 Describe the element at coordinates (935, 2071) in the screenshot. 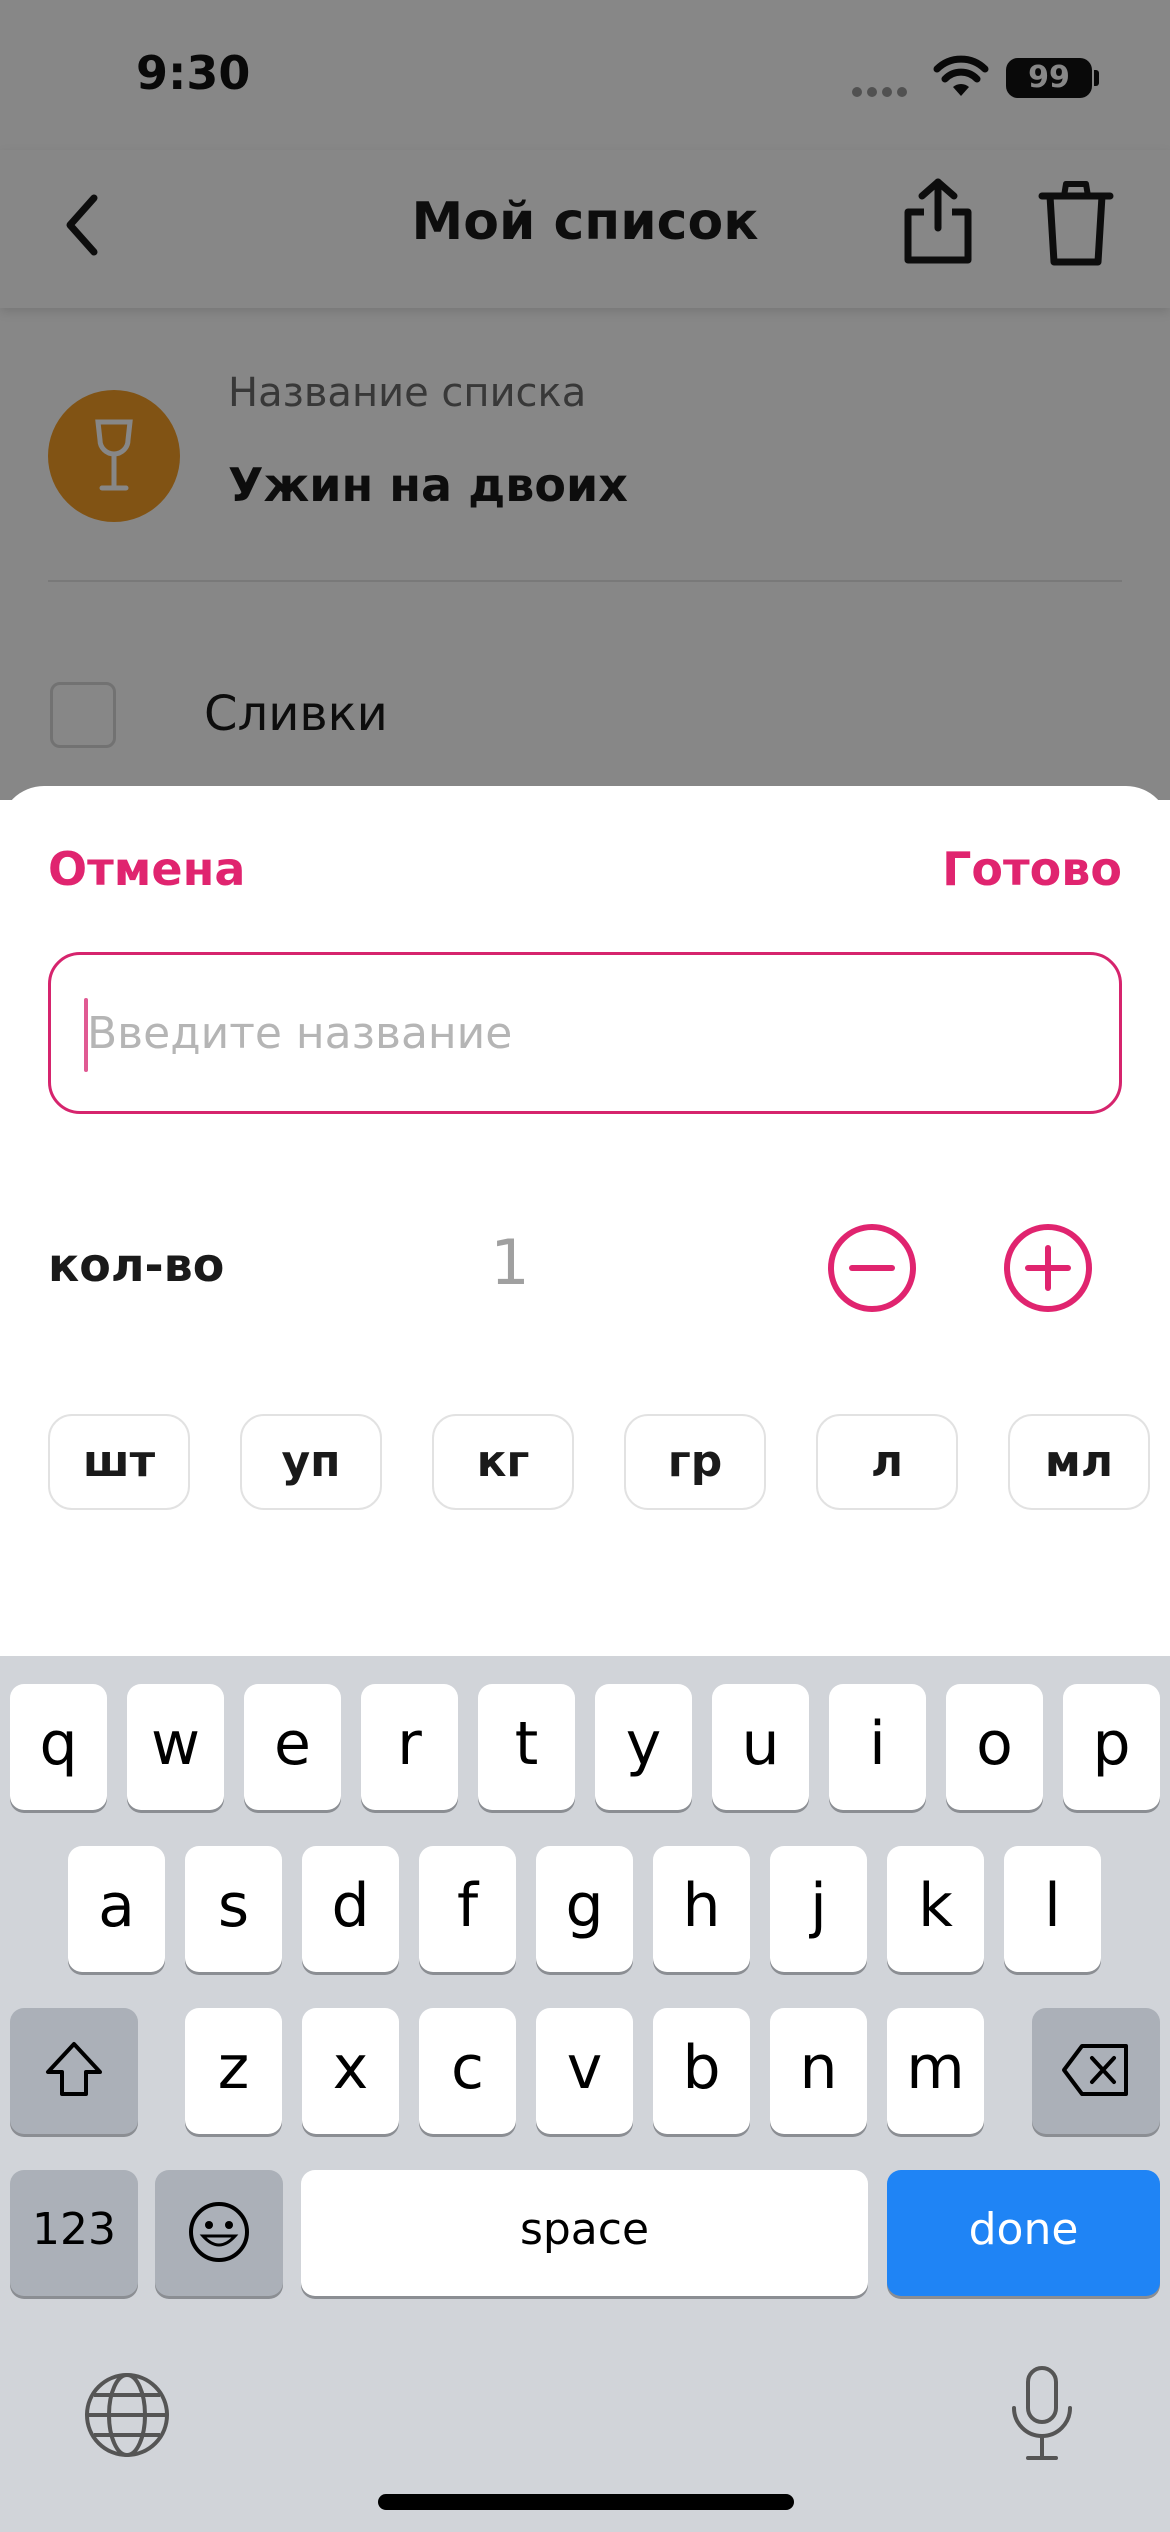

I see `key-m: m` at that location.